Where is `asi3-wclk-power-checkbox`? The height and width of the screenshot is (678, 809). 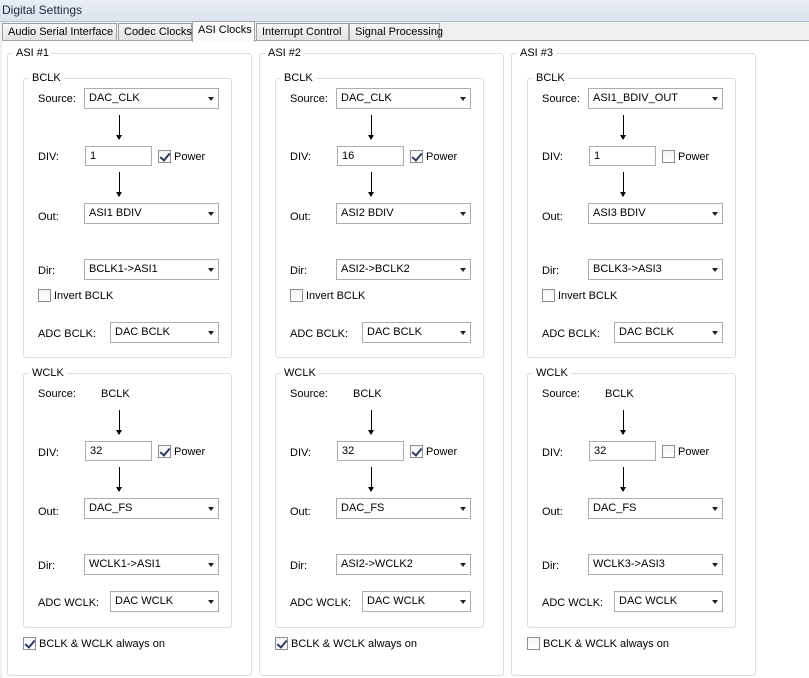
asi3-wclk-power-checkbox is located at coordinates (668, 451).